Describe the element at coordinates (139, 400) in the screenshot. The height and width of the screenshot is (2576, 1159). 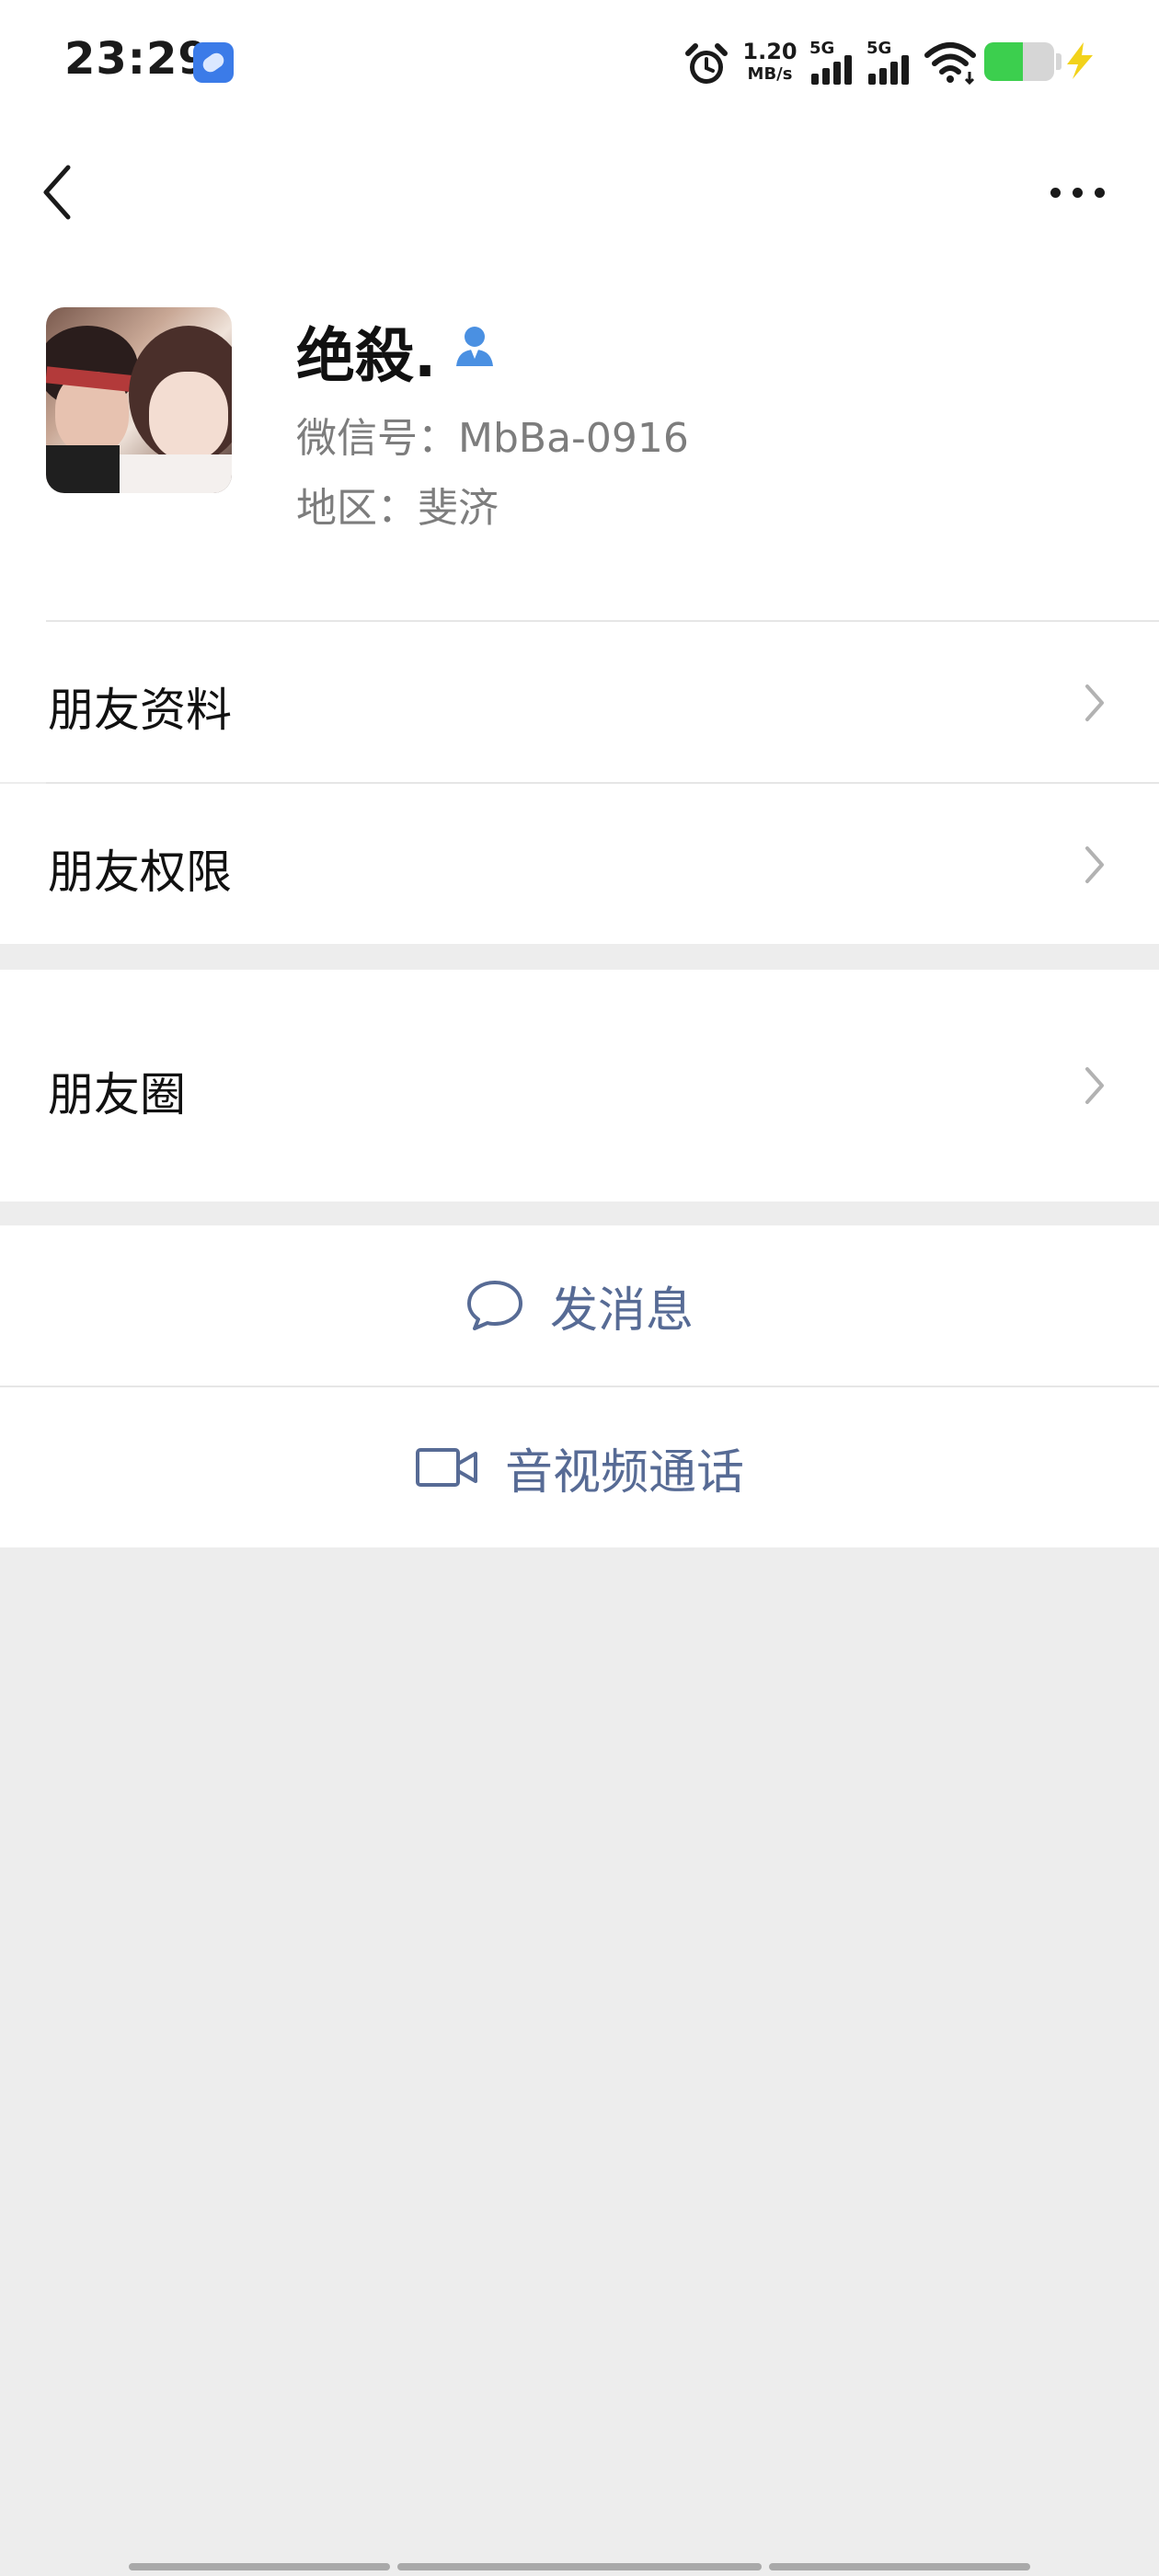
I see `avatar` at that location.